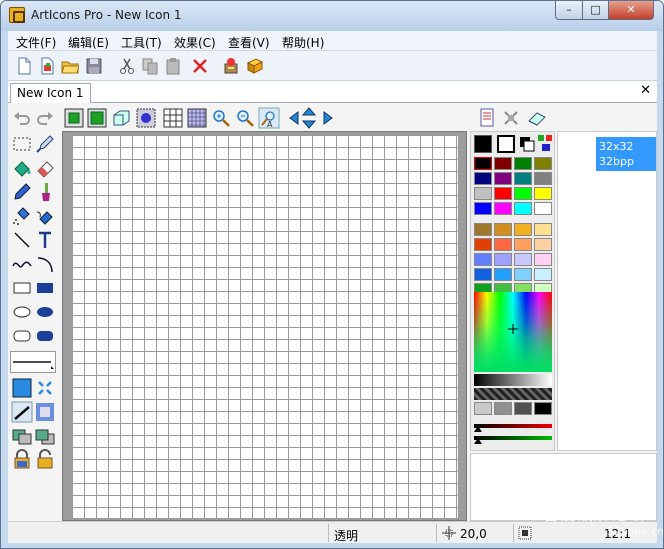 The image size is (664, 549). Describe the element at coordinates (22, 118) in the screenshot. I see `undo-icon` at that location.